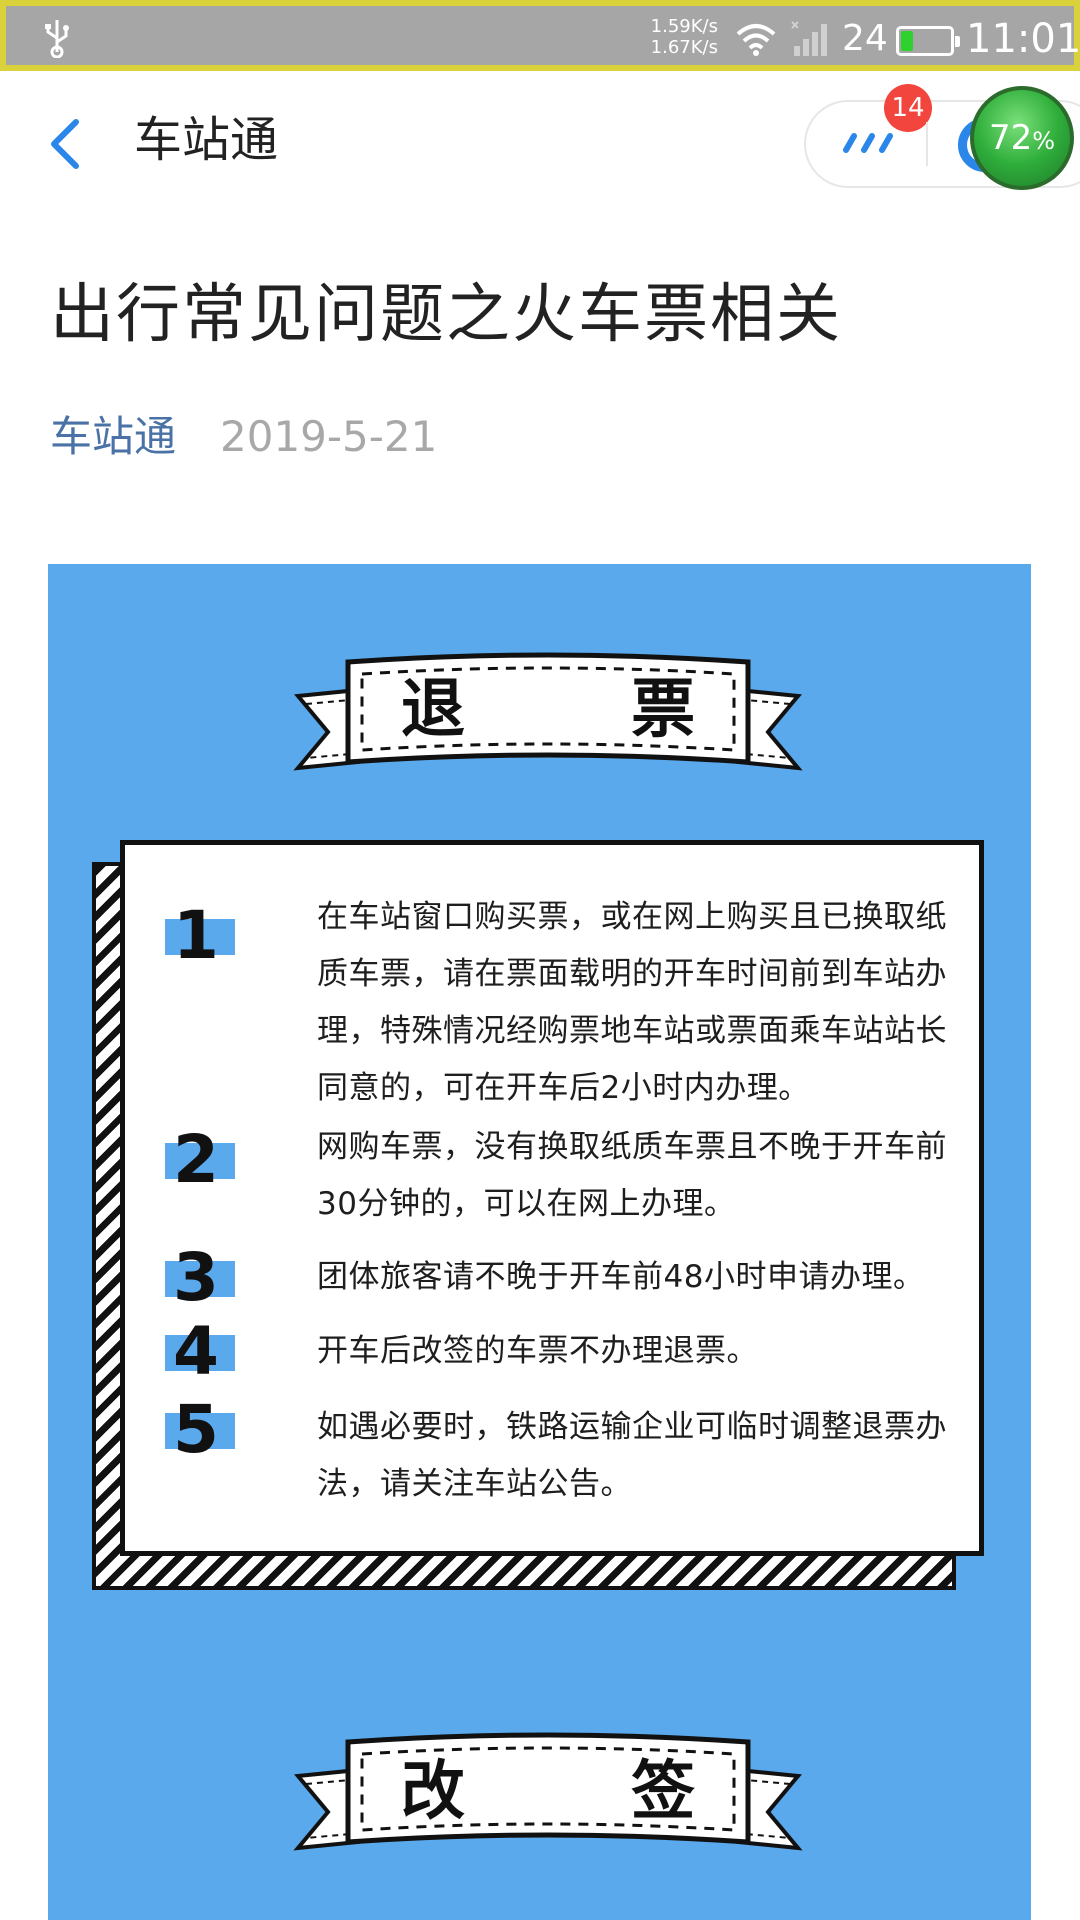 The image size is (1080, 1920). I want to click on section-title-refund: 退 票, so click(584, 710).